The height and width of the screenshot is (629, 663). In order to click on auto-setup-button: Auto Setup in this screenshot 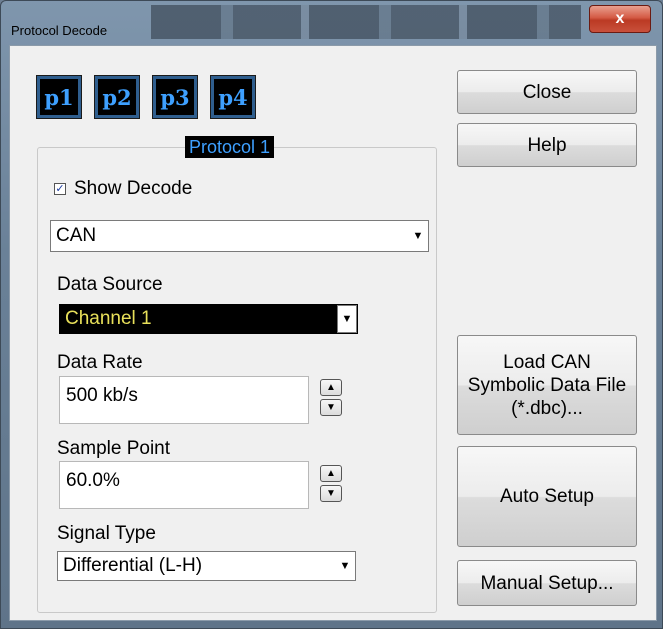, I will do `click(547, 496)`.